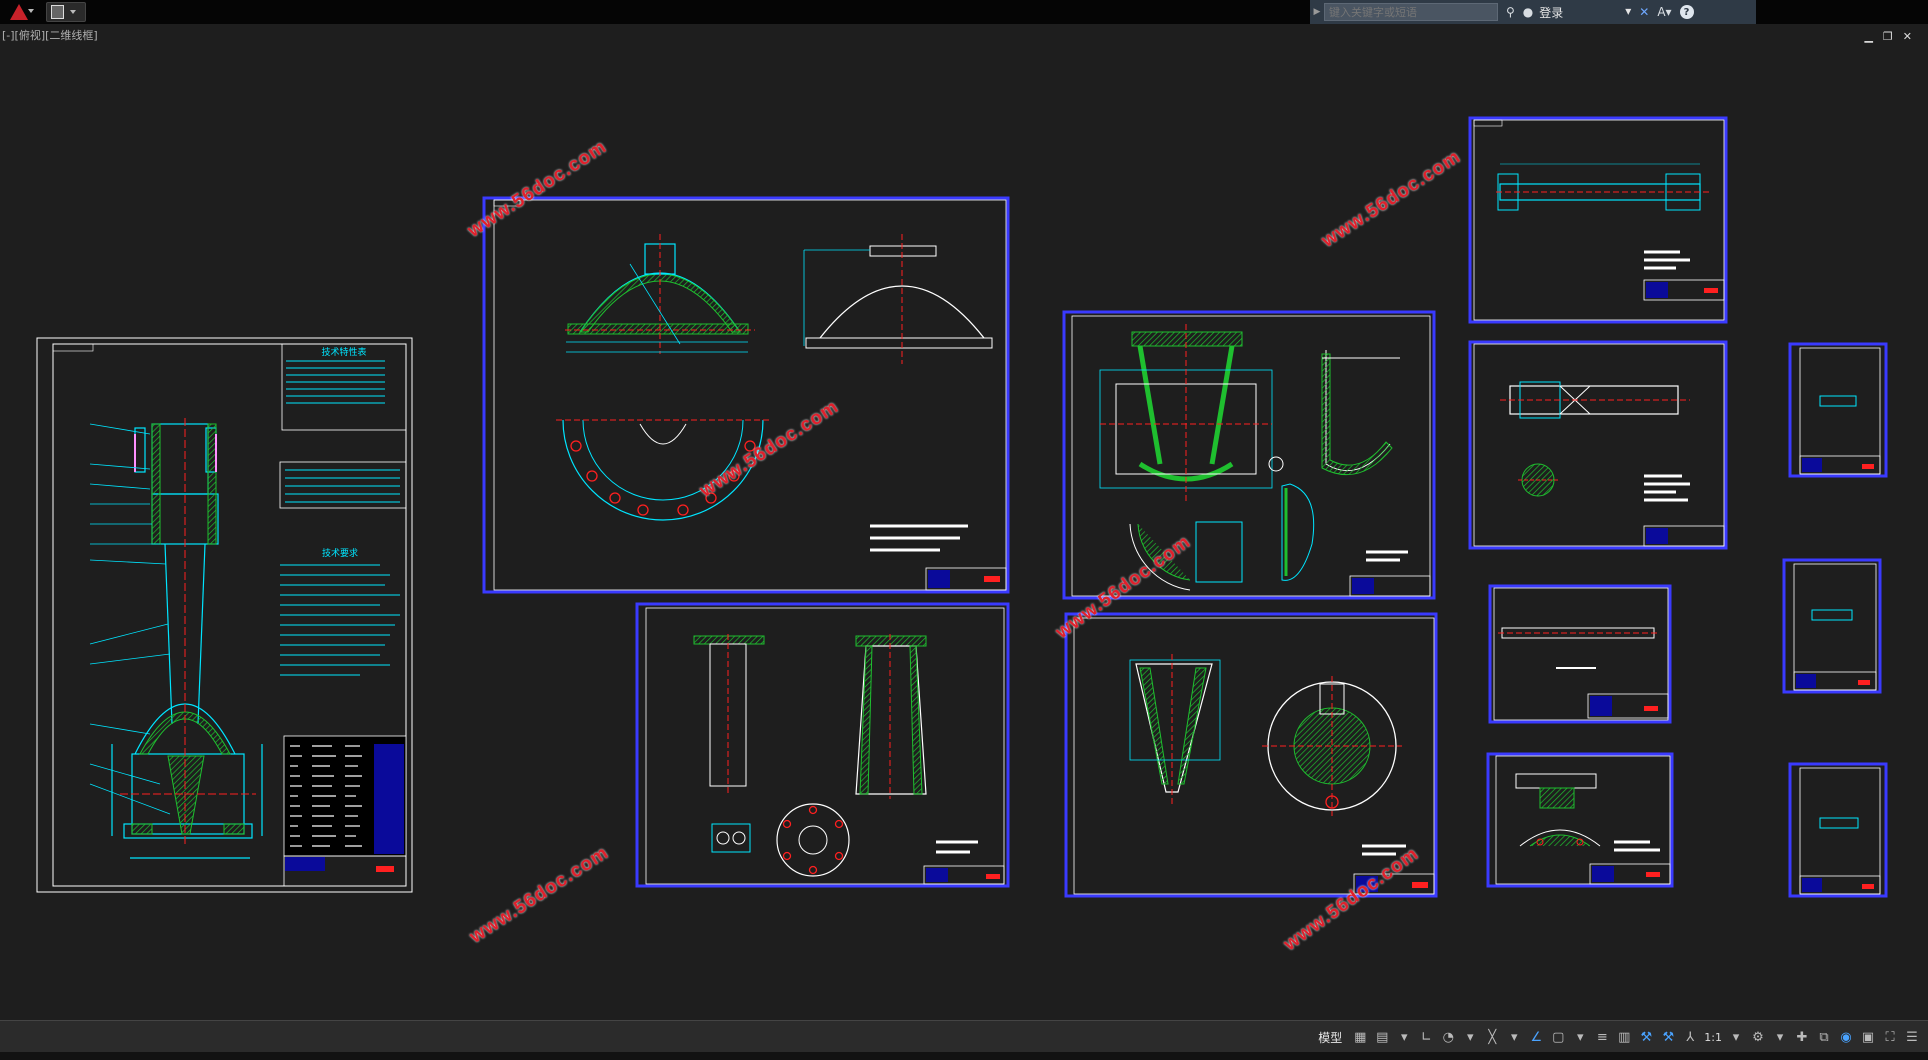 This screenshot has height=1060, width=1928. Describe the element at coordinates (1868, 1037) in the screenshot. I see `hardware-acceleration-icon: ▣` at that location.